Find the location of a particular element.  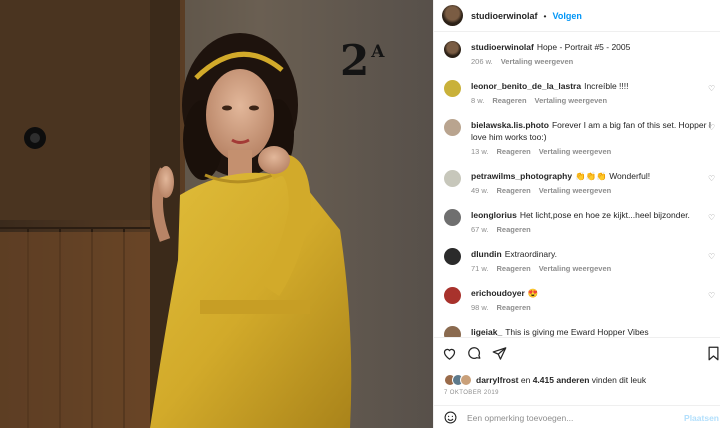

likes-joiner: en is located at coordinates (525, 380).